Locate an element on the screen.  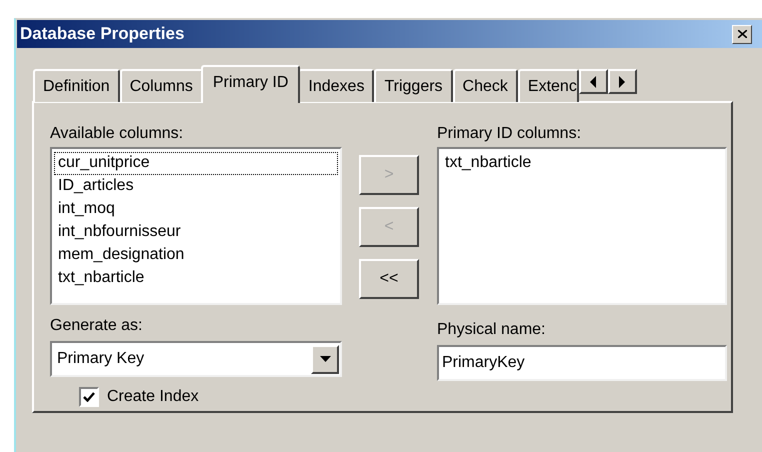
list-box: cur_unitprice ID_articles int_moq int_nbfournisseur mem_designation txt_nbarticle is located at coordinates (196, 226).